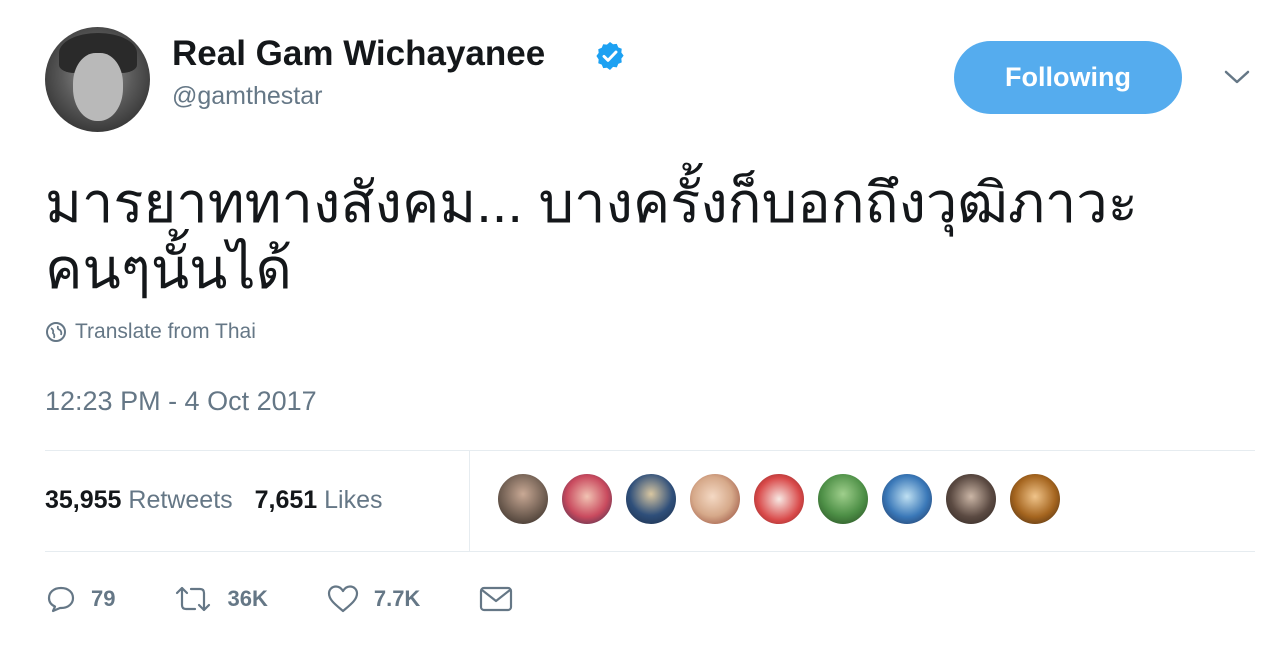 This screenshot has height=658, width=1280. I want to click on verified-badge-icon, so click(610, 56).